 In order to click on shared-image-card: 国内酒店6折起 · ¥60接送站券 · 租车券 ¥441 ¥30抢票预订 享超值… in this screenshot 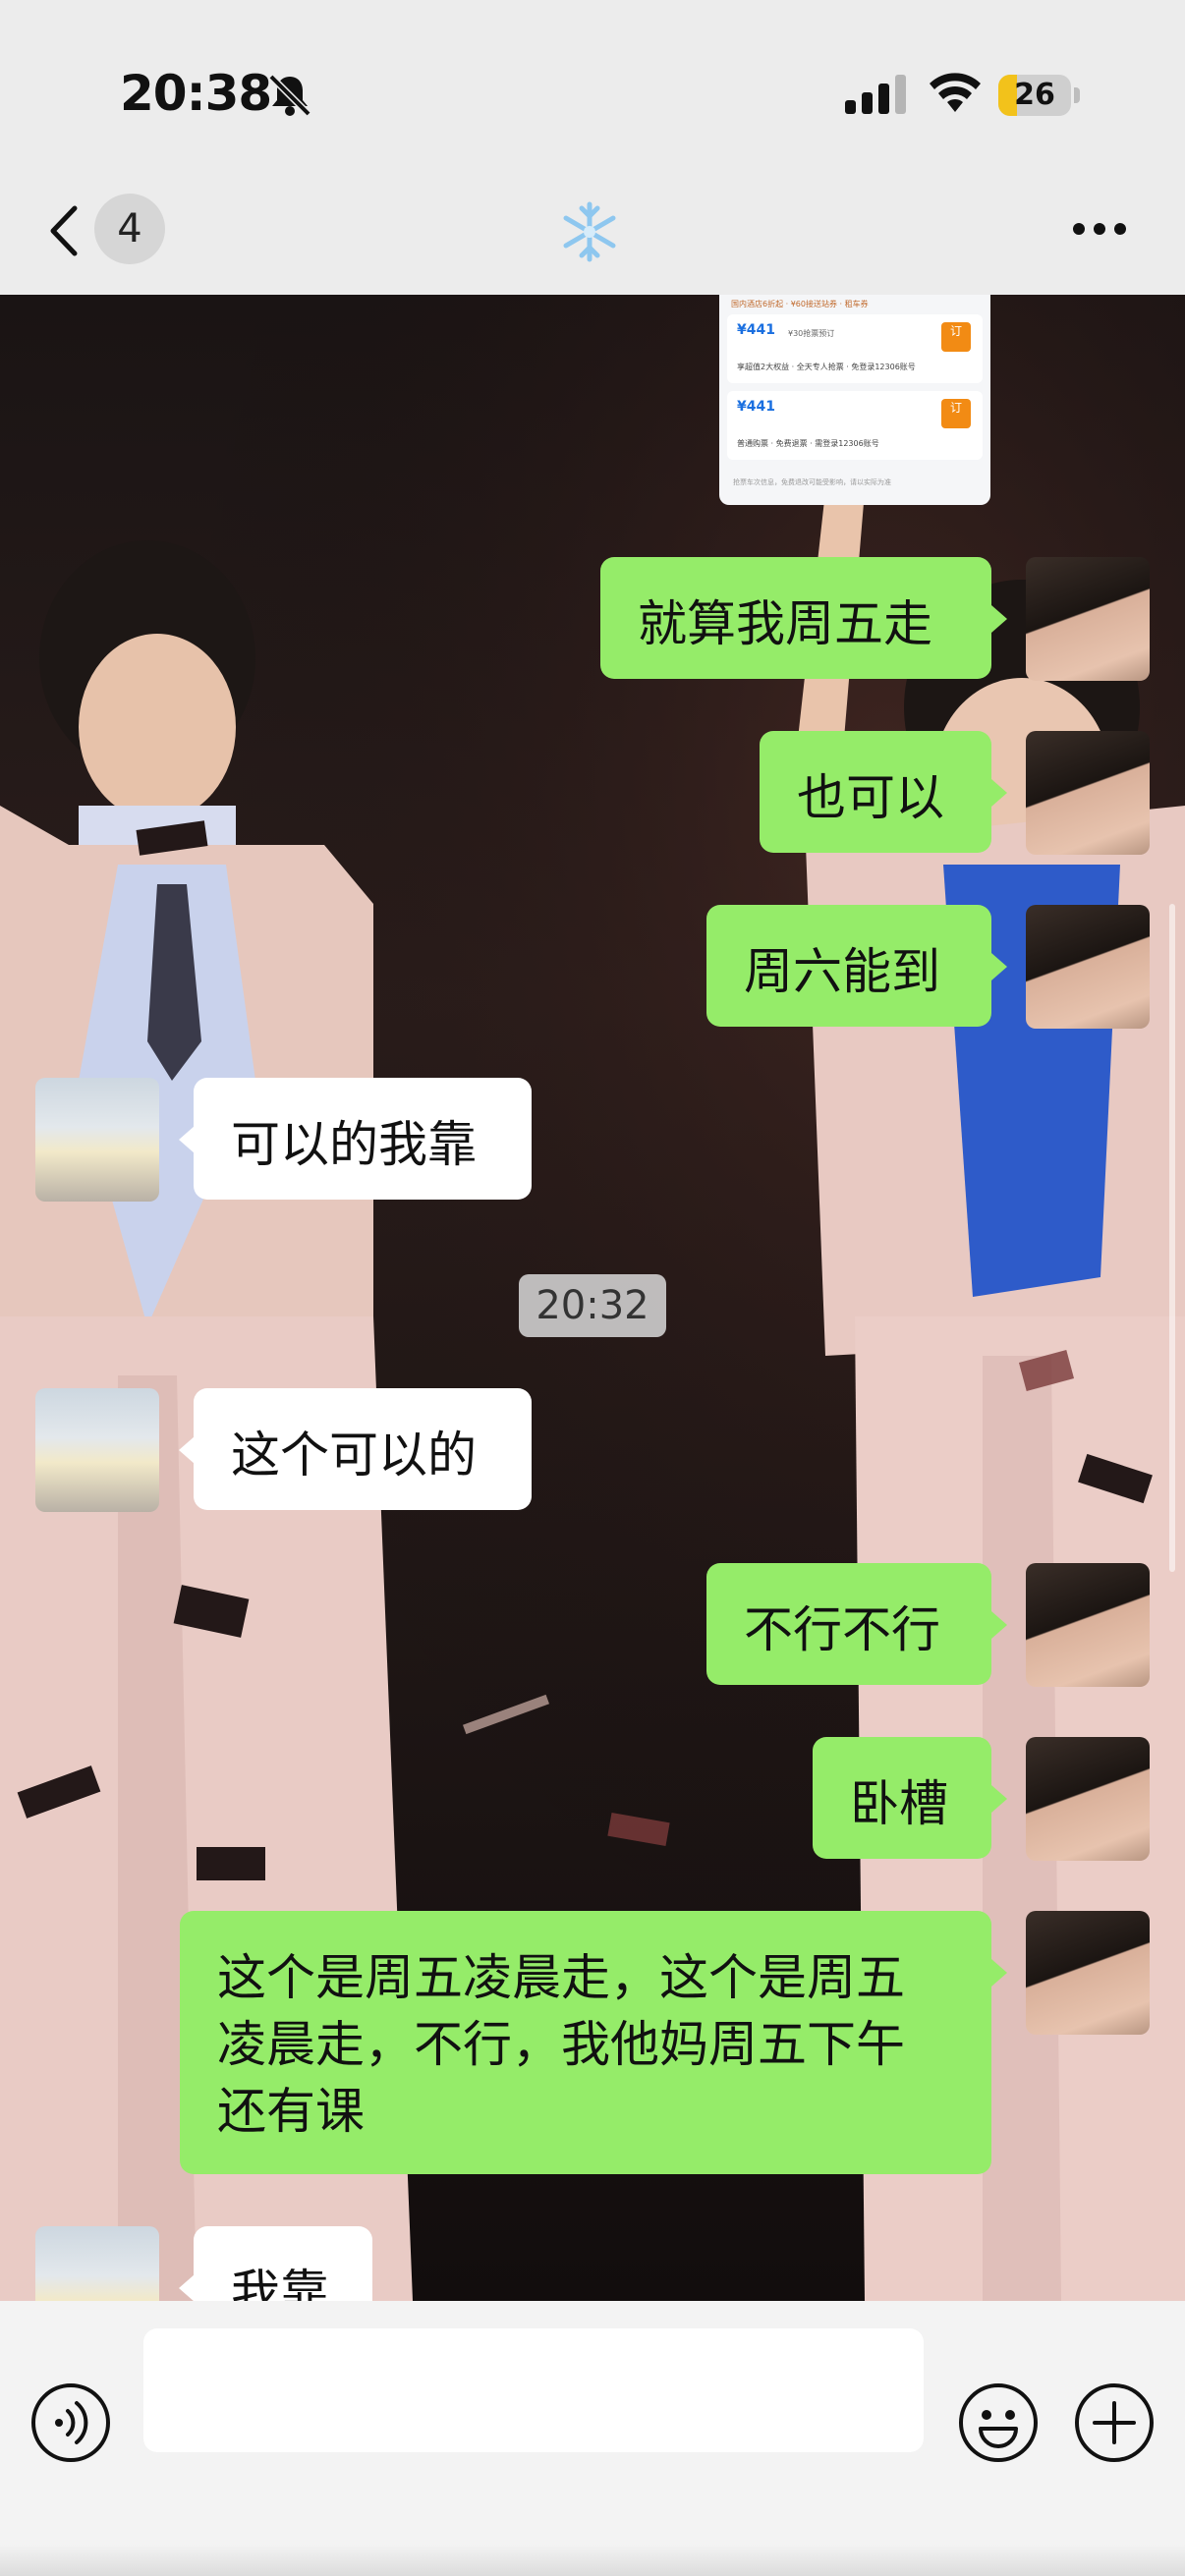, I will do `click(854, 400)`.